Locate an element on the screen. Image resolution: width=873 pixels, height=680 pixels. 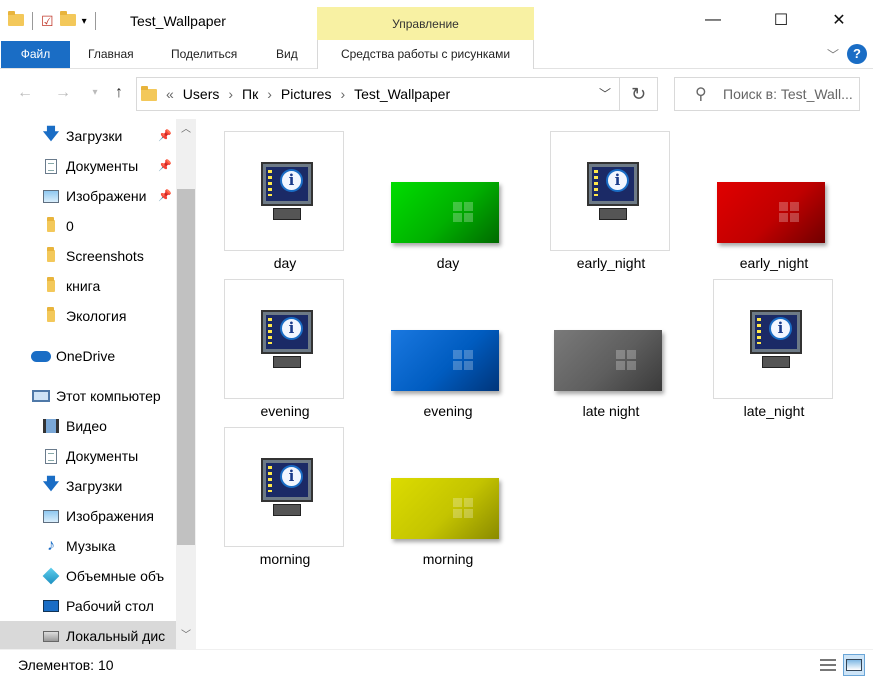
properties-icon: ☑ is located at coordinates (47, 21).